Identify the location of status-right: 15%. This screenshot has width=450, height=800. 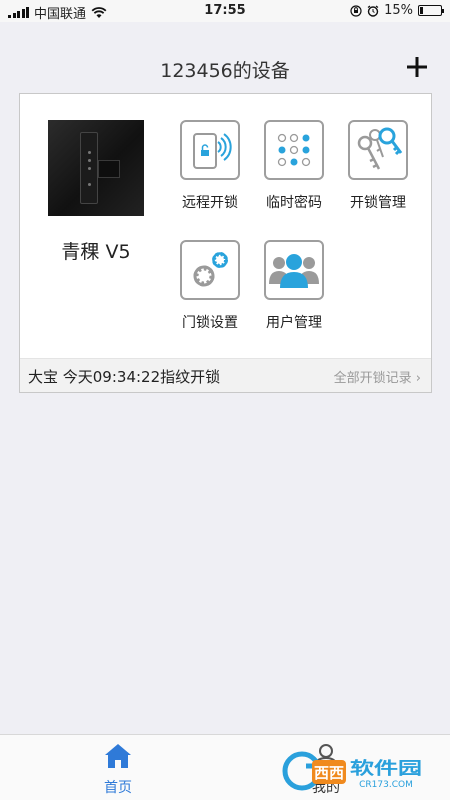
(397, 10).